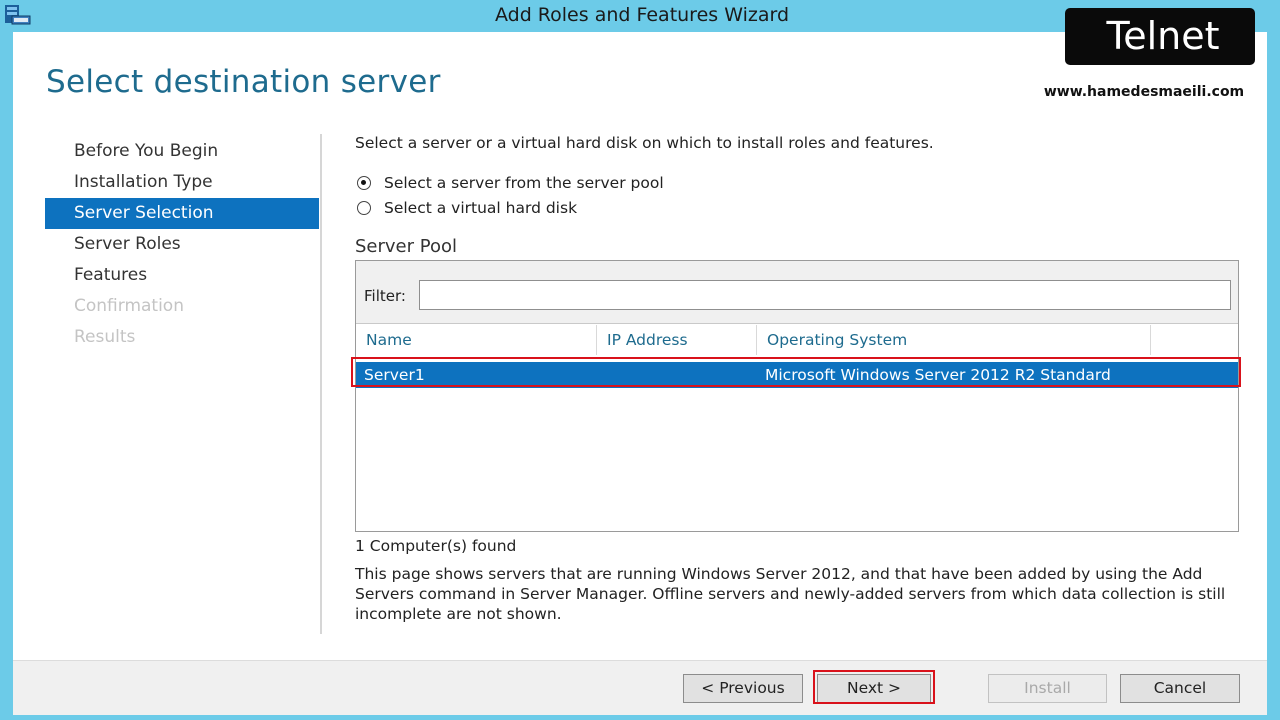  Describe the element at coordinates (182, 182) in the screenshot. I see `nav-item-installation-type: Installation Type` at that location.